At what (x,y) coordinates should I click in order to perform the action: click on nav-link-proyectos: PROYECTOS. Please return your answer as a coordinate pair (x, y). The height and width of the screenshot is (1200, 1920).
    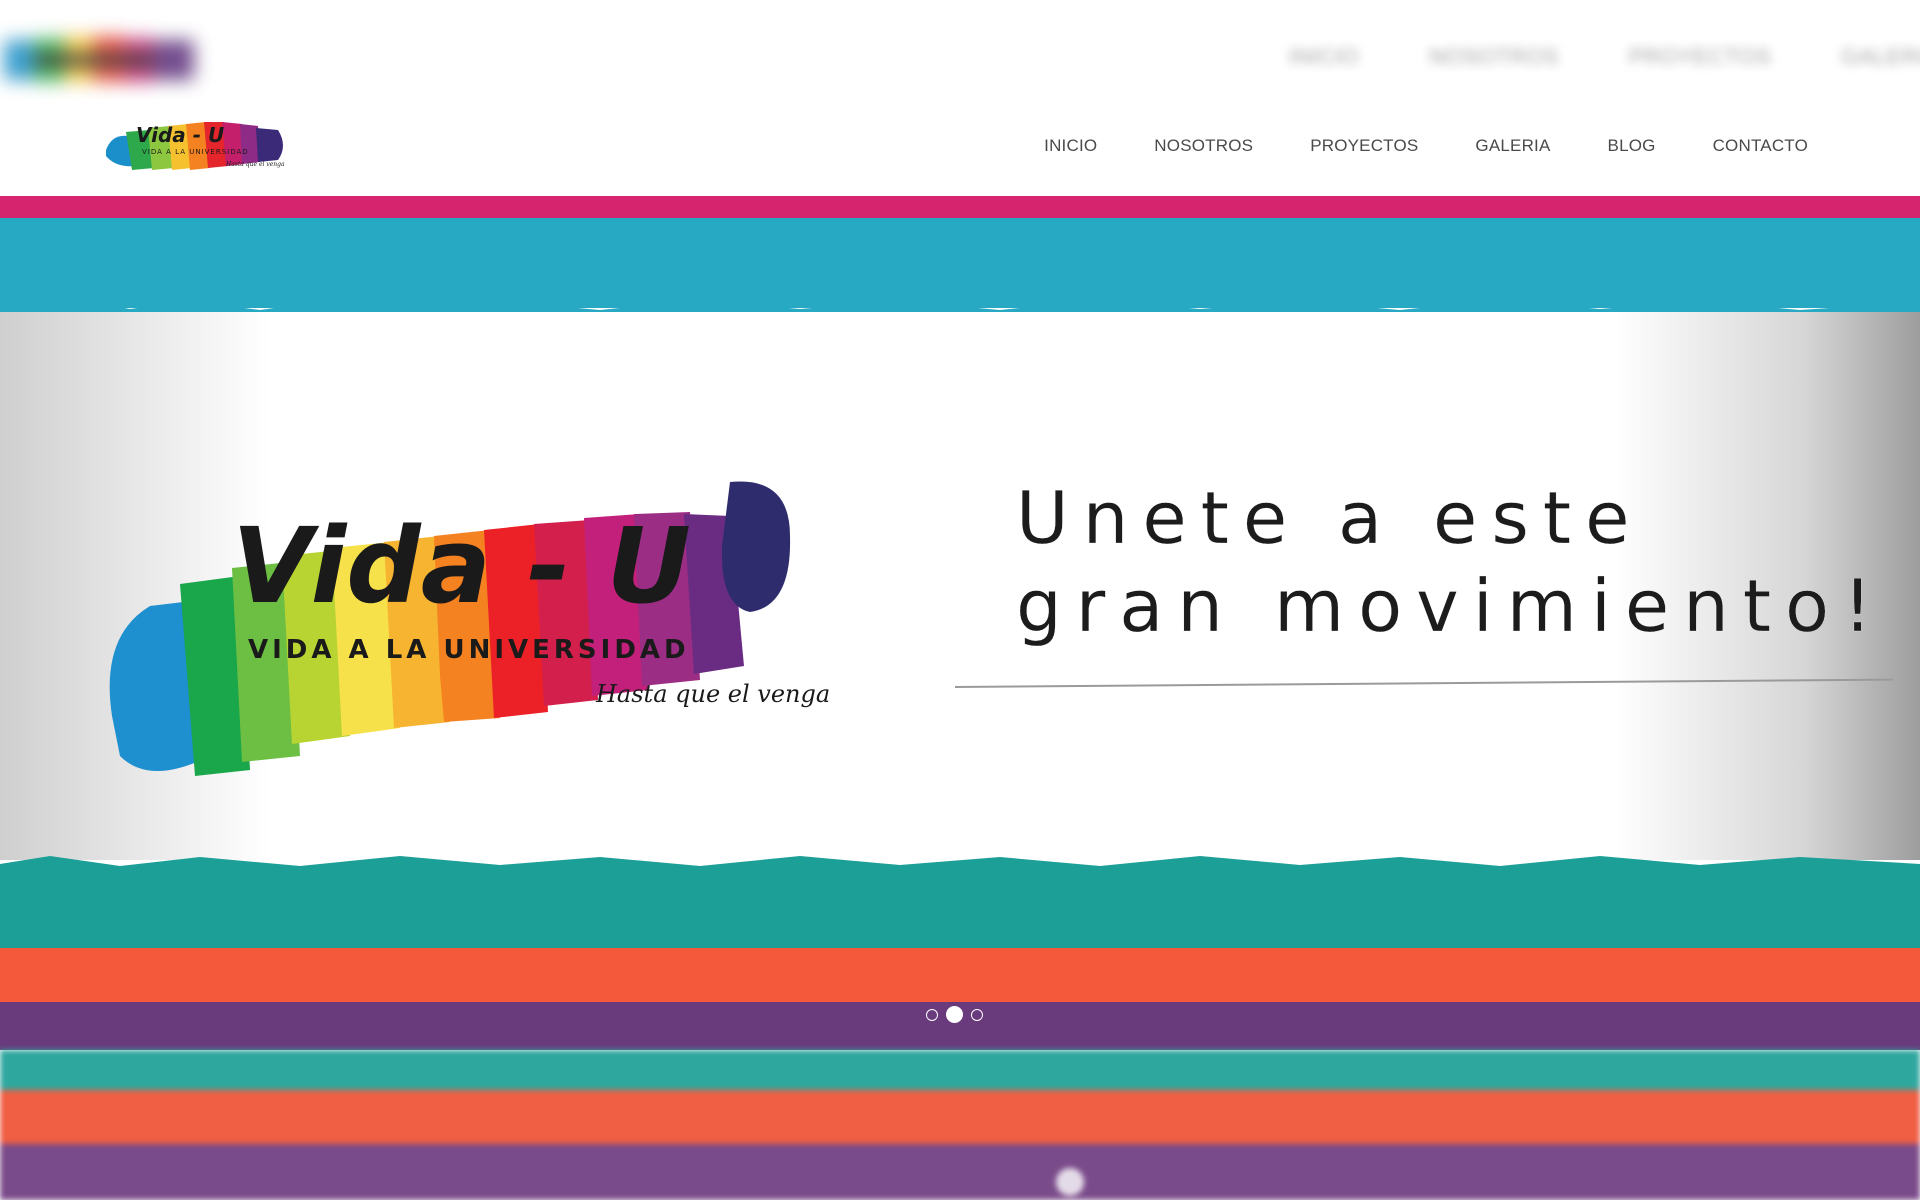
    Looking at the image, I should click on (1364, 146).